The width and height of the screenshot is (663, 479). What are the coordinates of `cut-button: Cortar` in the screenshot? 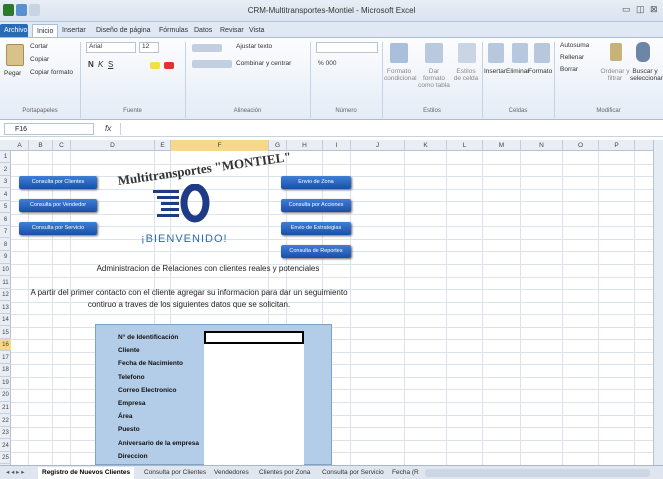 It's located at (39, 46).